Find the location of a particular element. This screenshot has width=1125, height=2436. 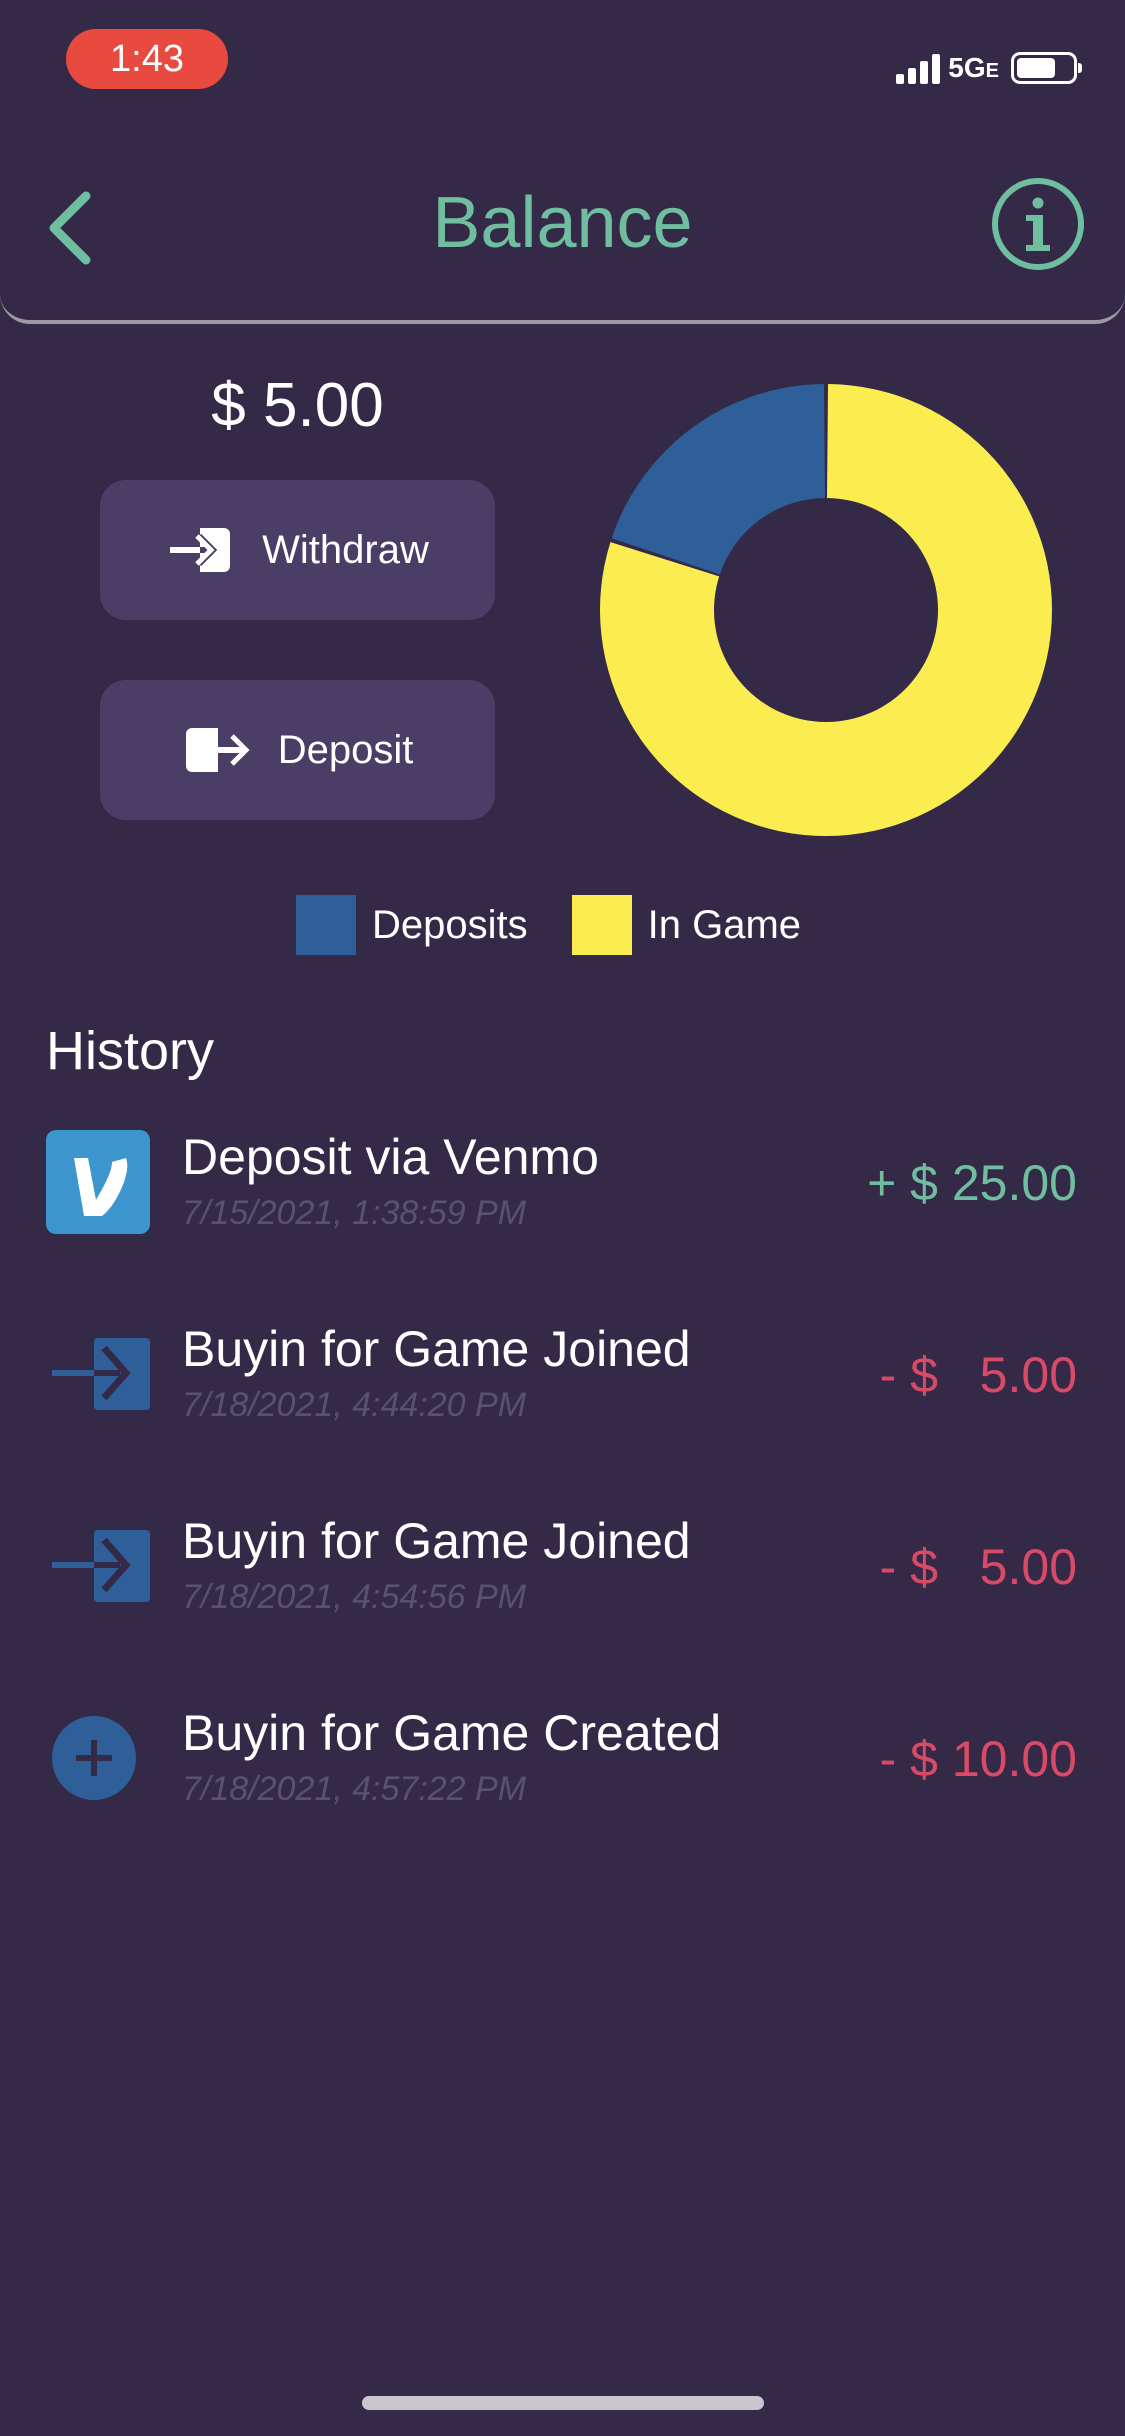

status-indicators: 5GE is located at coordinates (989, 68).